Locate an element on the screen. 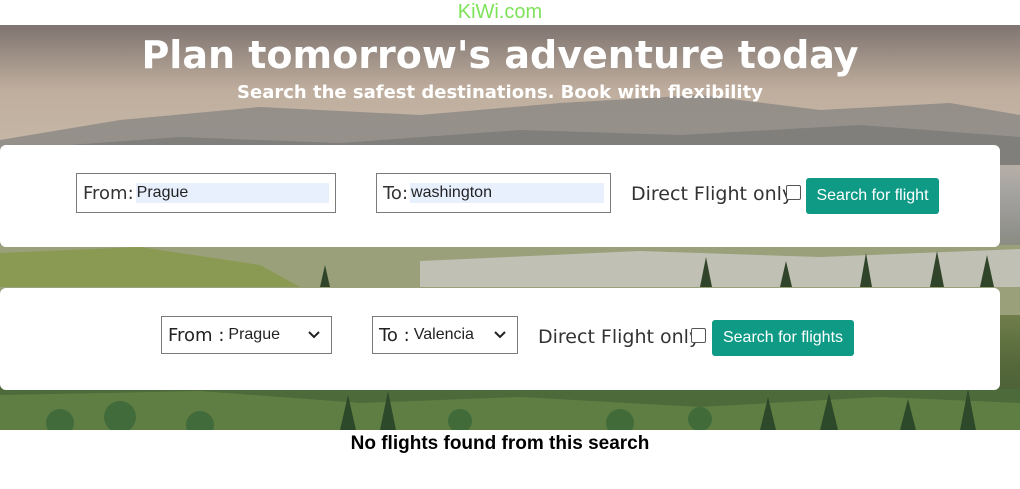 This screenshot has height=489, width=1020. from-field: From: Prague is located at coordinates (206, 193).